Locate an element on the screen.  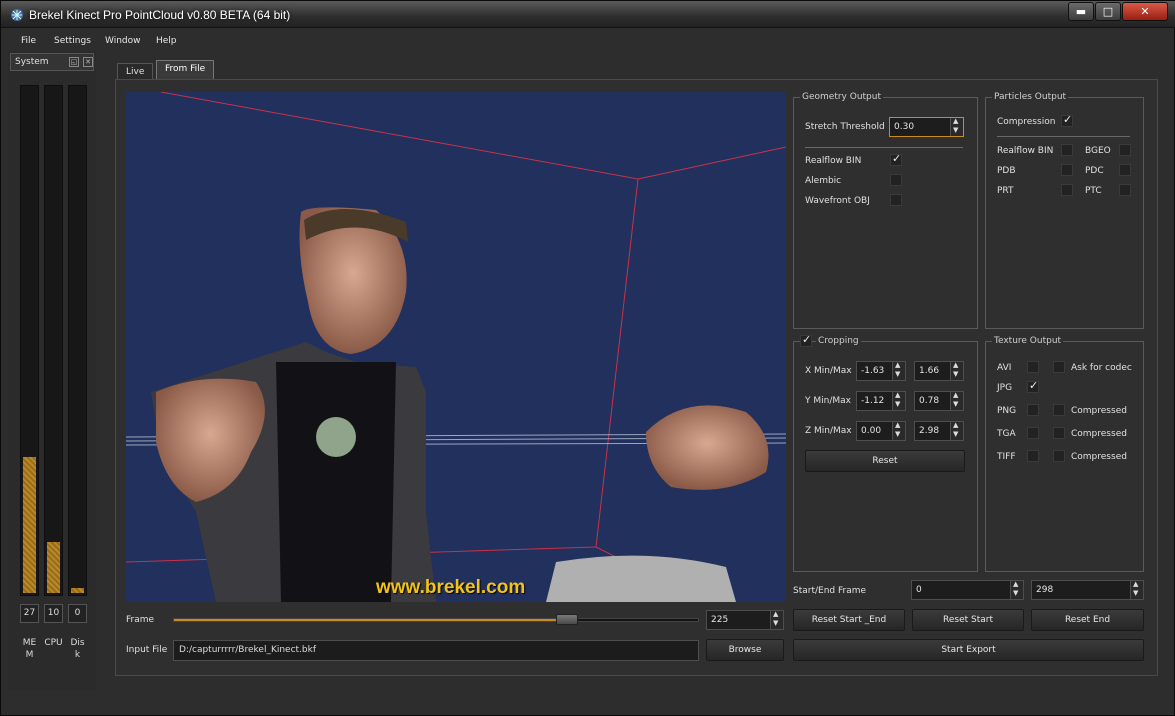
x-max-spinbox: 1.66 is located at coordinates (939, 371).